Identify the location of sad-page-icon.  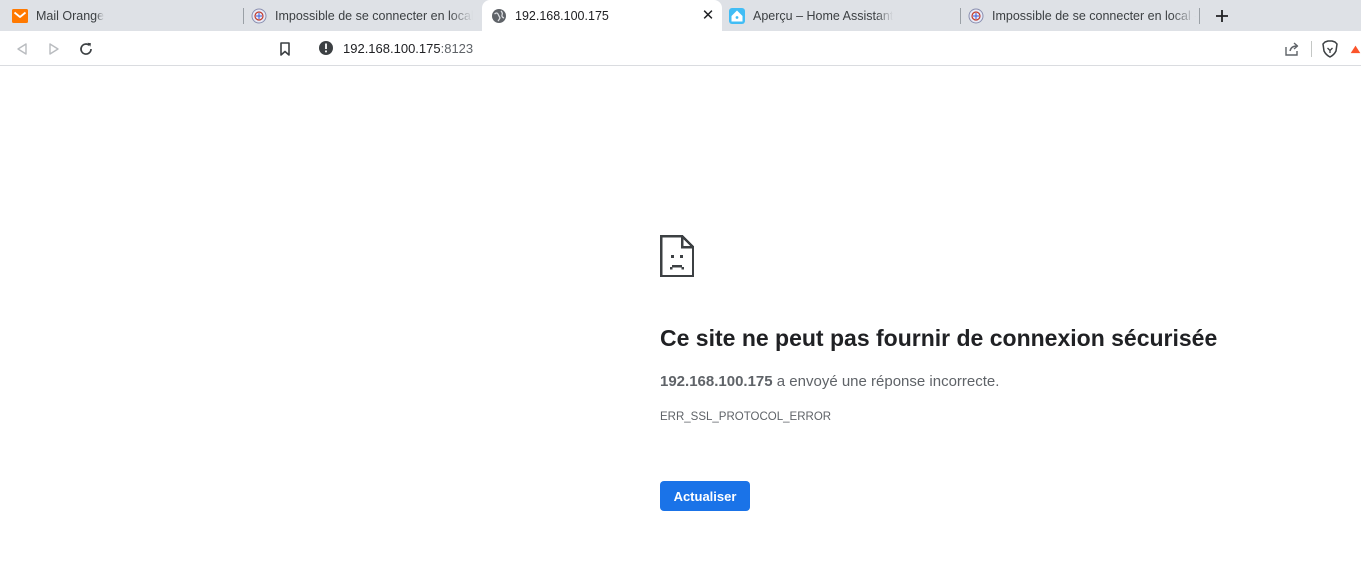
(677, 256).